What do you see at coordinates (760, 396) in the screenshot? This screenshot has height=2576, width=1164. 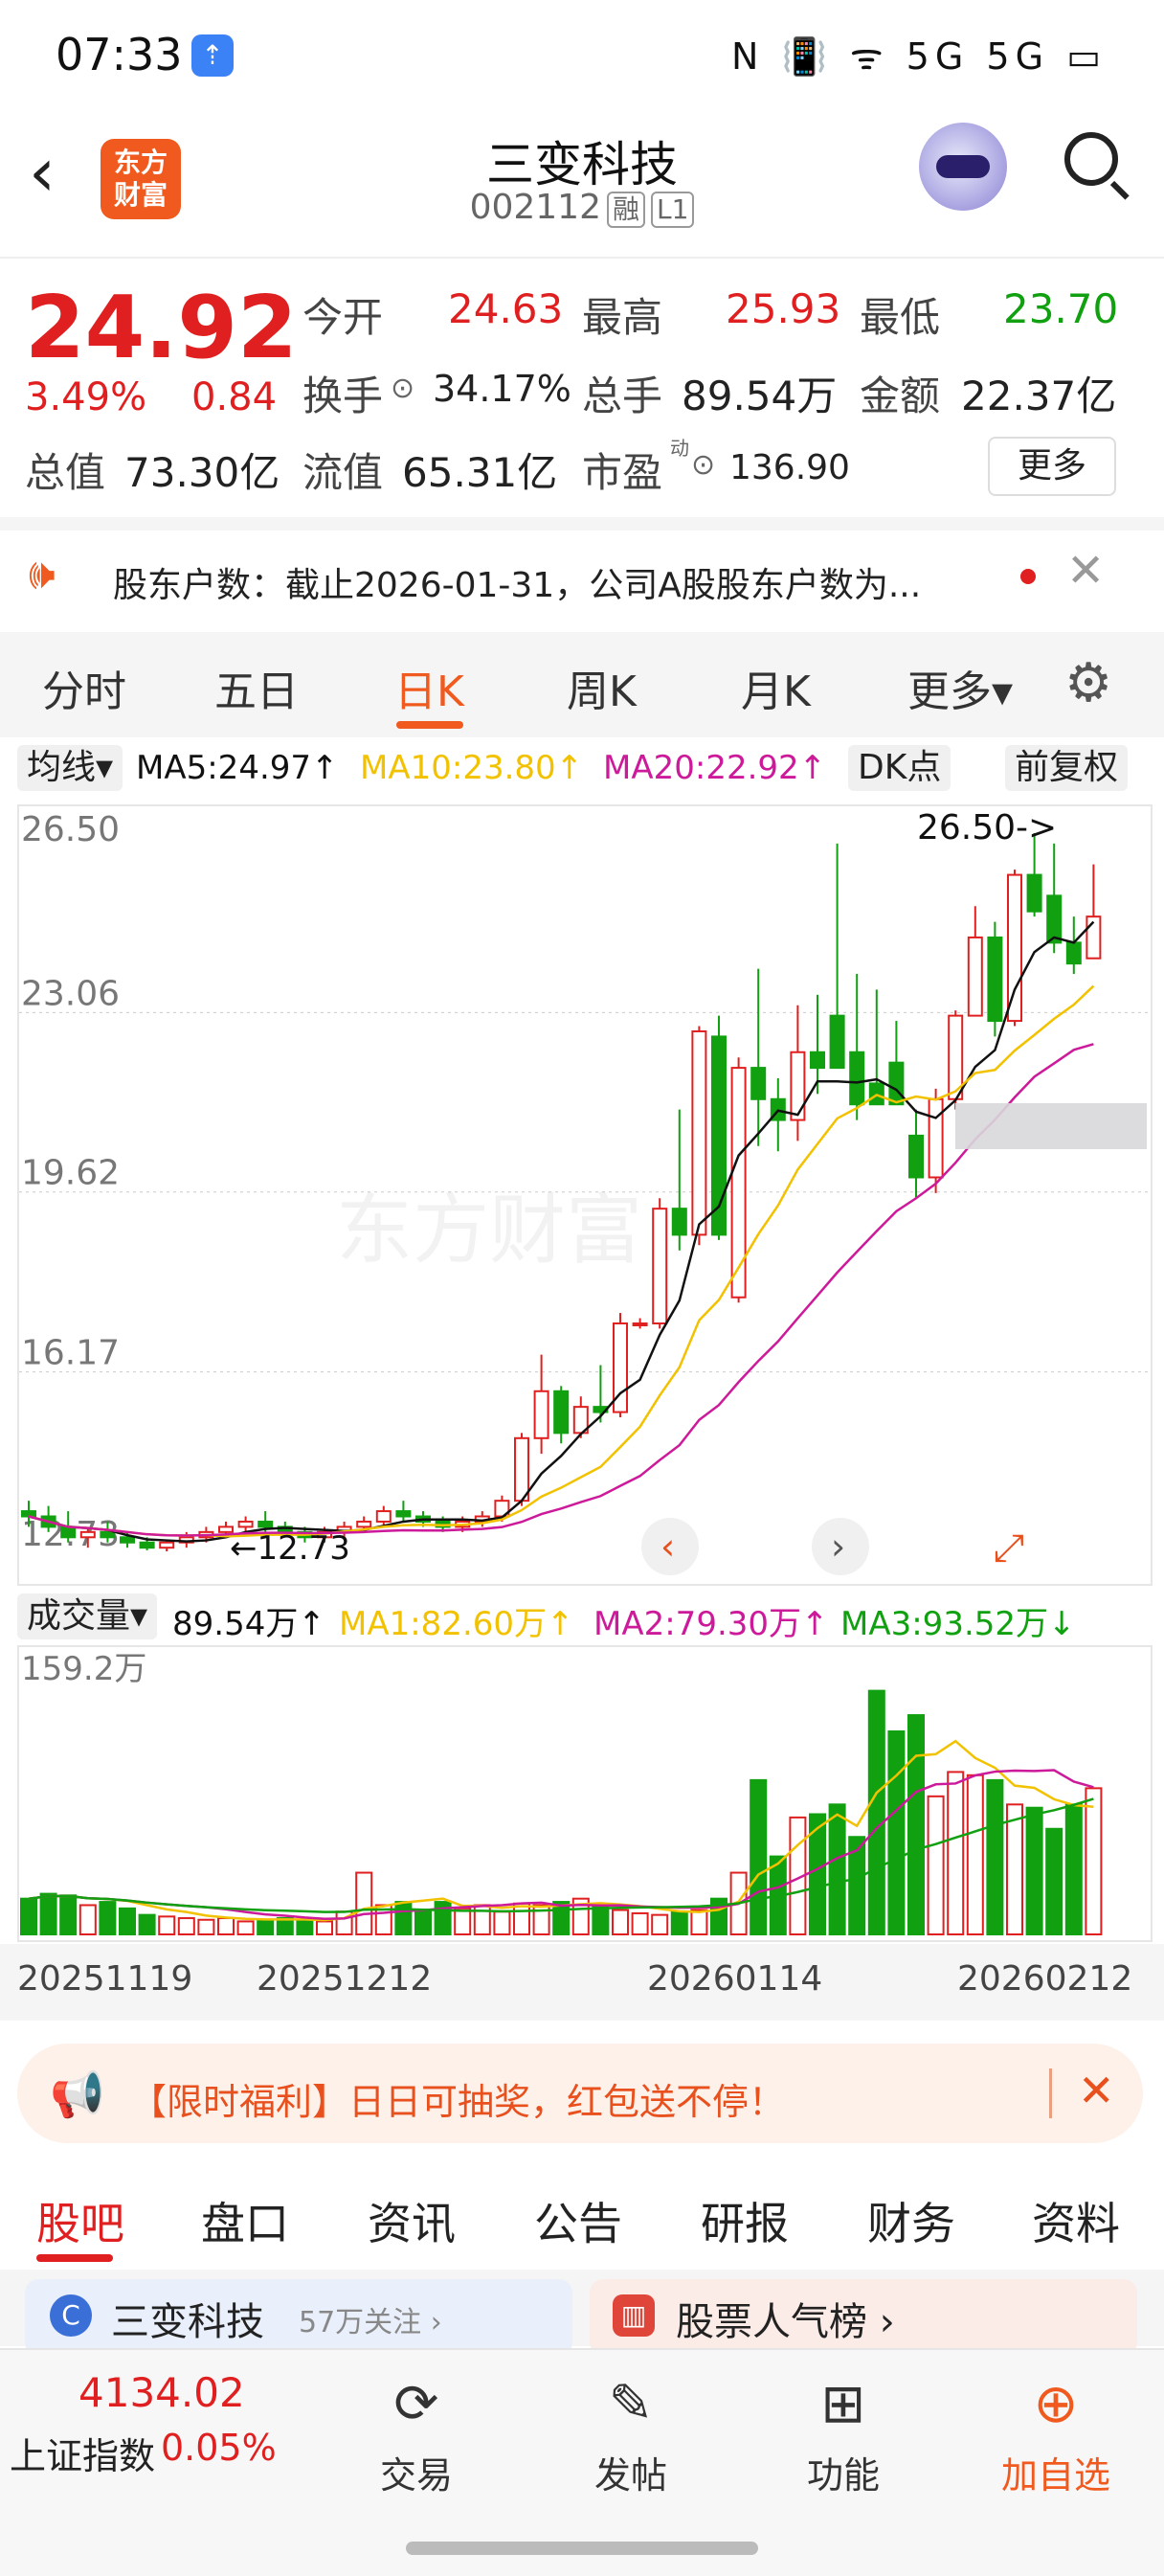 I see `volume-value: 89.54万` at bounding box center [760, 396].